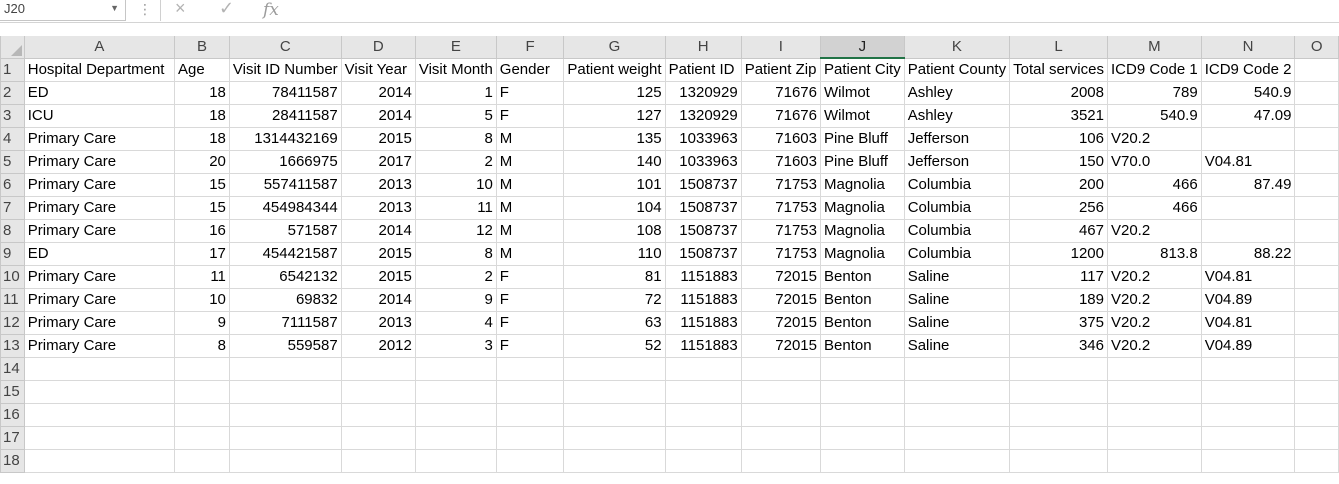 The height and width of the screenshot is (484, 1339). I want to click on column-header-e: E, so click(455, 47).